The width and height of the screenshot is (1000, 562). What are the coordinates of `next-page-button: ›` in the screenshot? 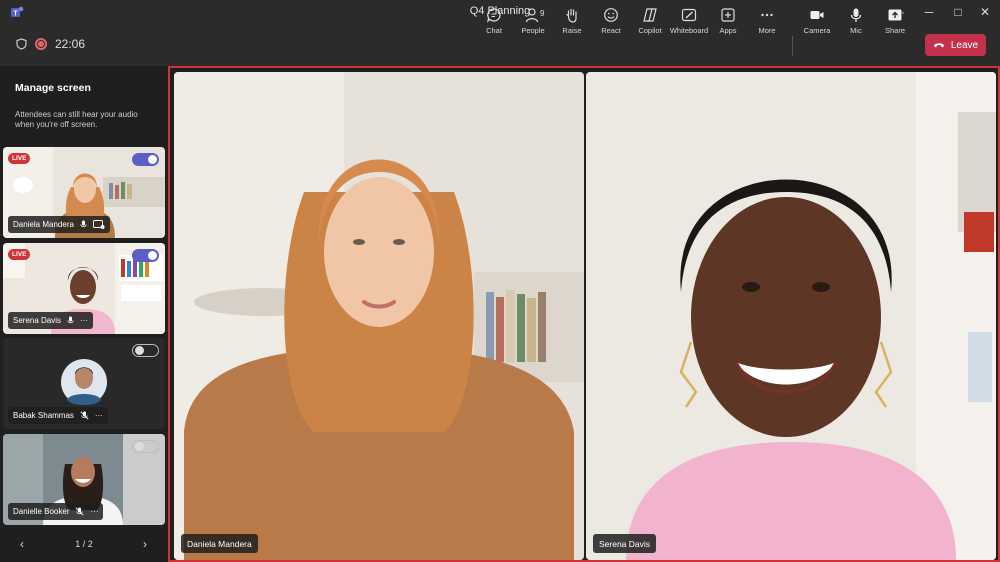 It's located at (145, 544).